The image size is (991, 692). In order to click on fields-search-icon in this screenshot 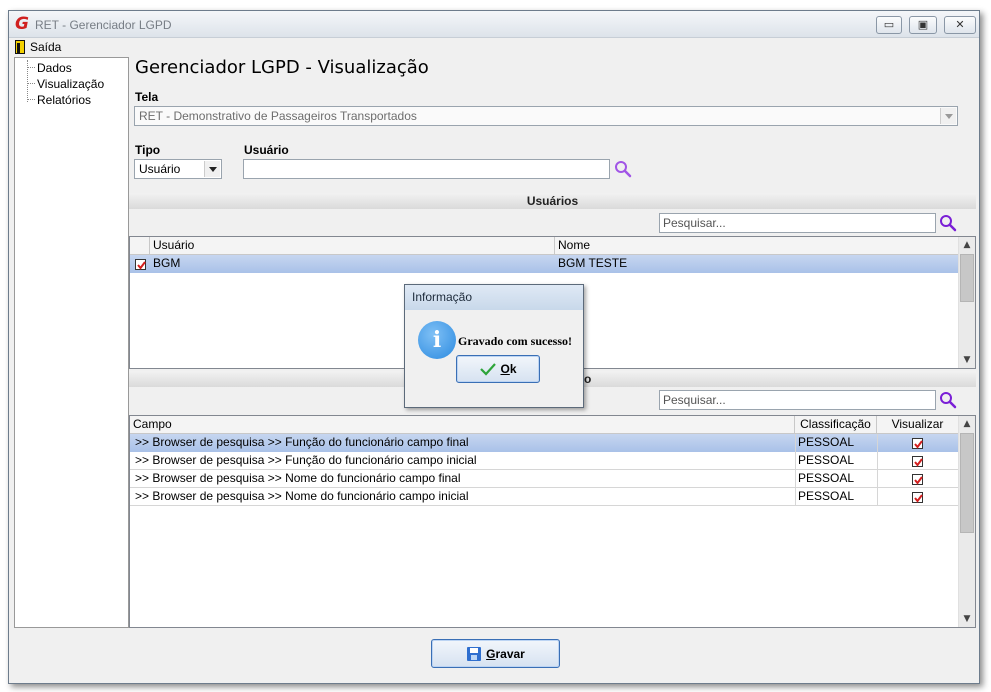, I will do `click(948, 400)`.